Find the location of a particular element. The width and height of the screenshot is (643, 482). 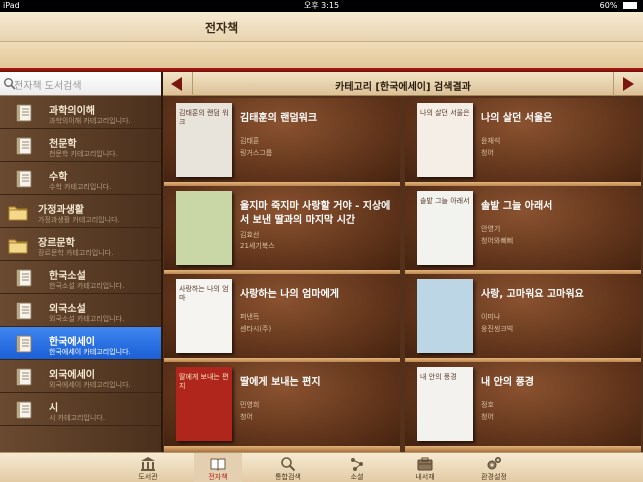

book-cover-text: 솔밭 그늘 아래서 is located at coordinates (445, 201).